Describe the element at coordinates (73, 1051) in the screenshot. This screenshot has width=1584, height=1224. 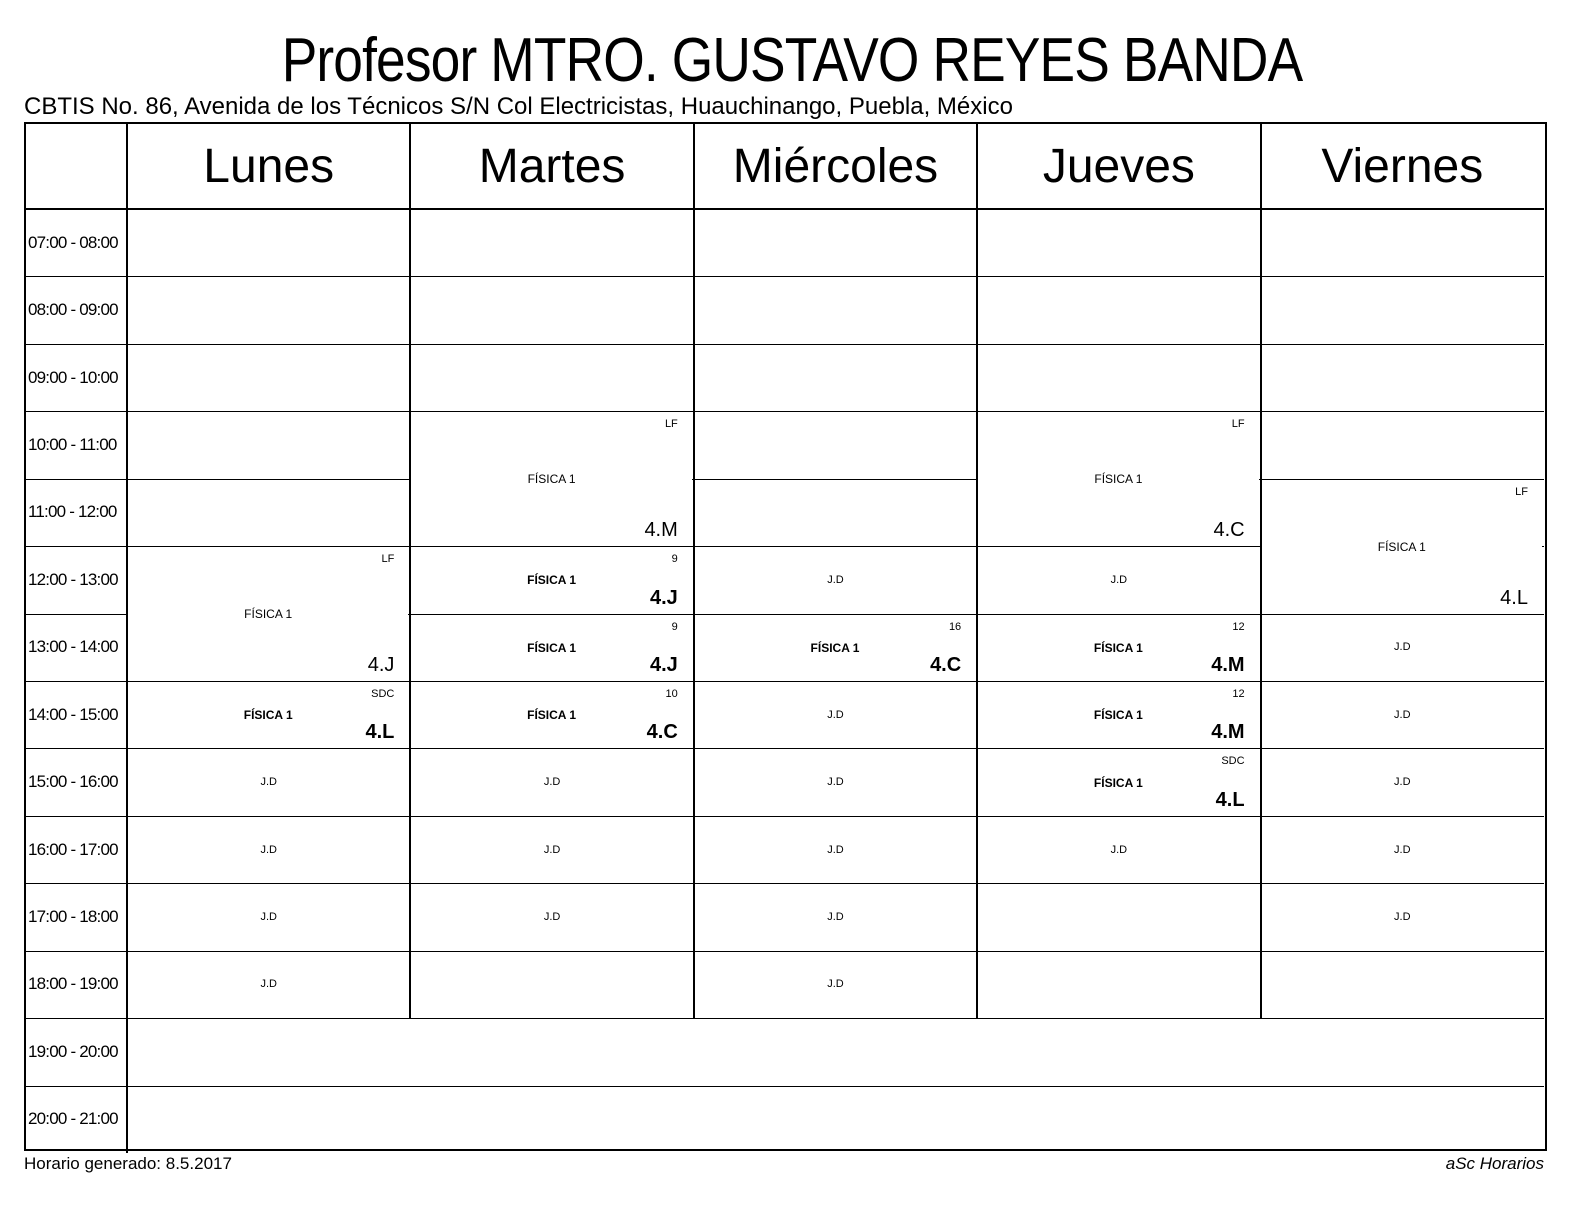
I see `time-slot-label: 19:00 - 20:00` at that location.